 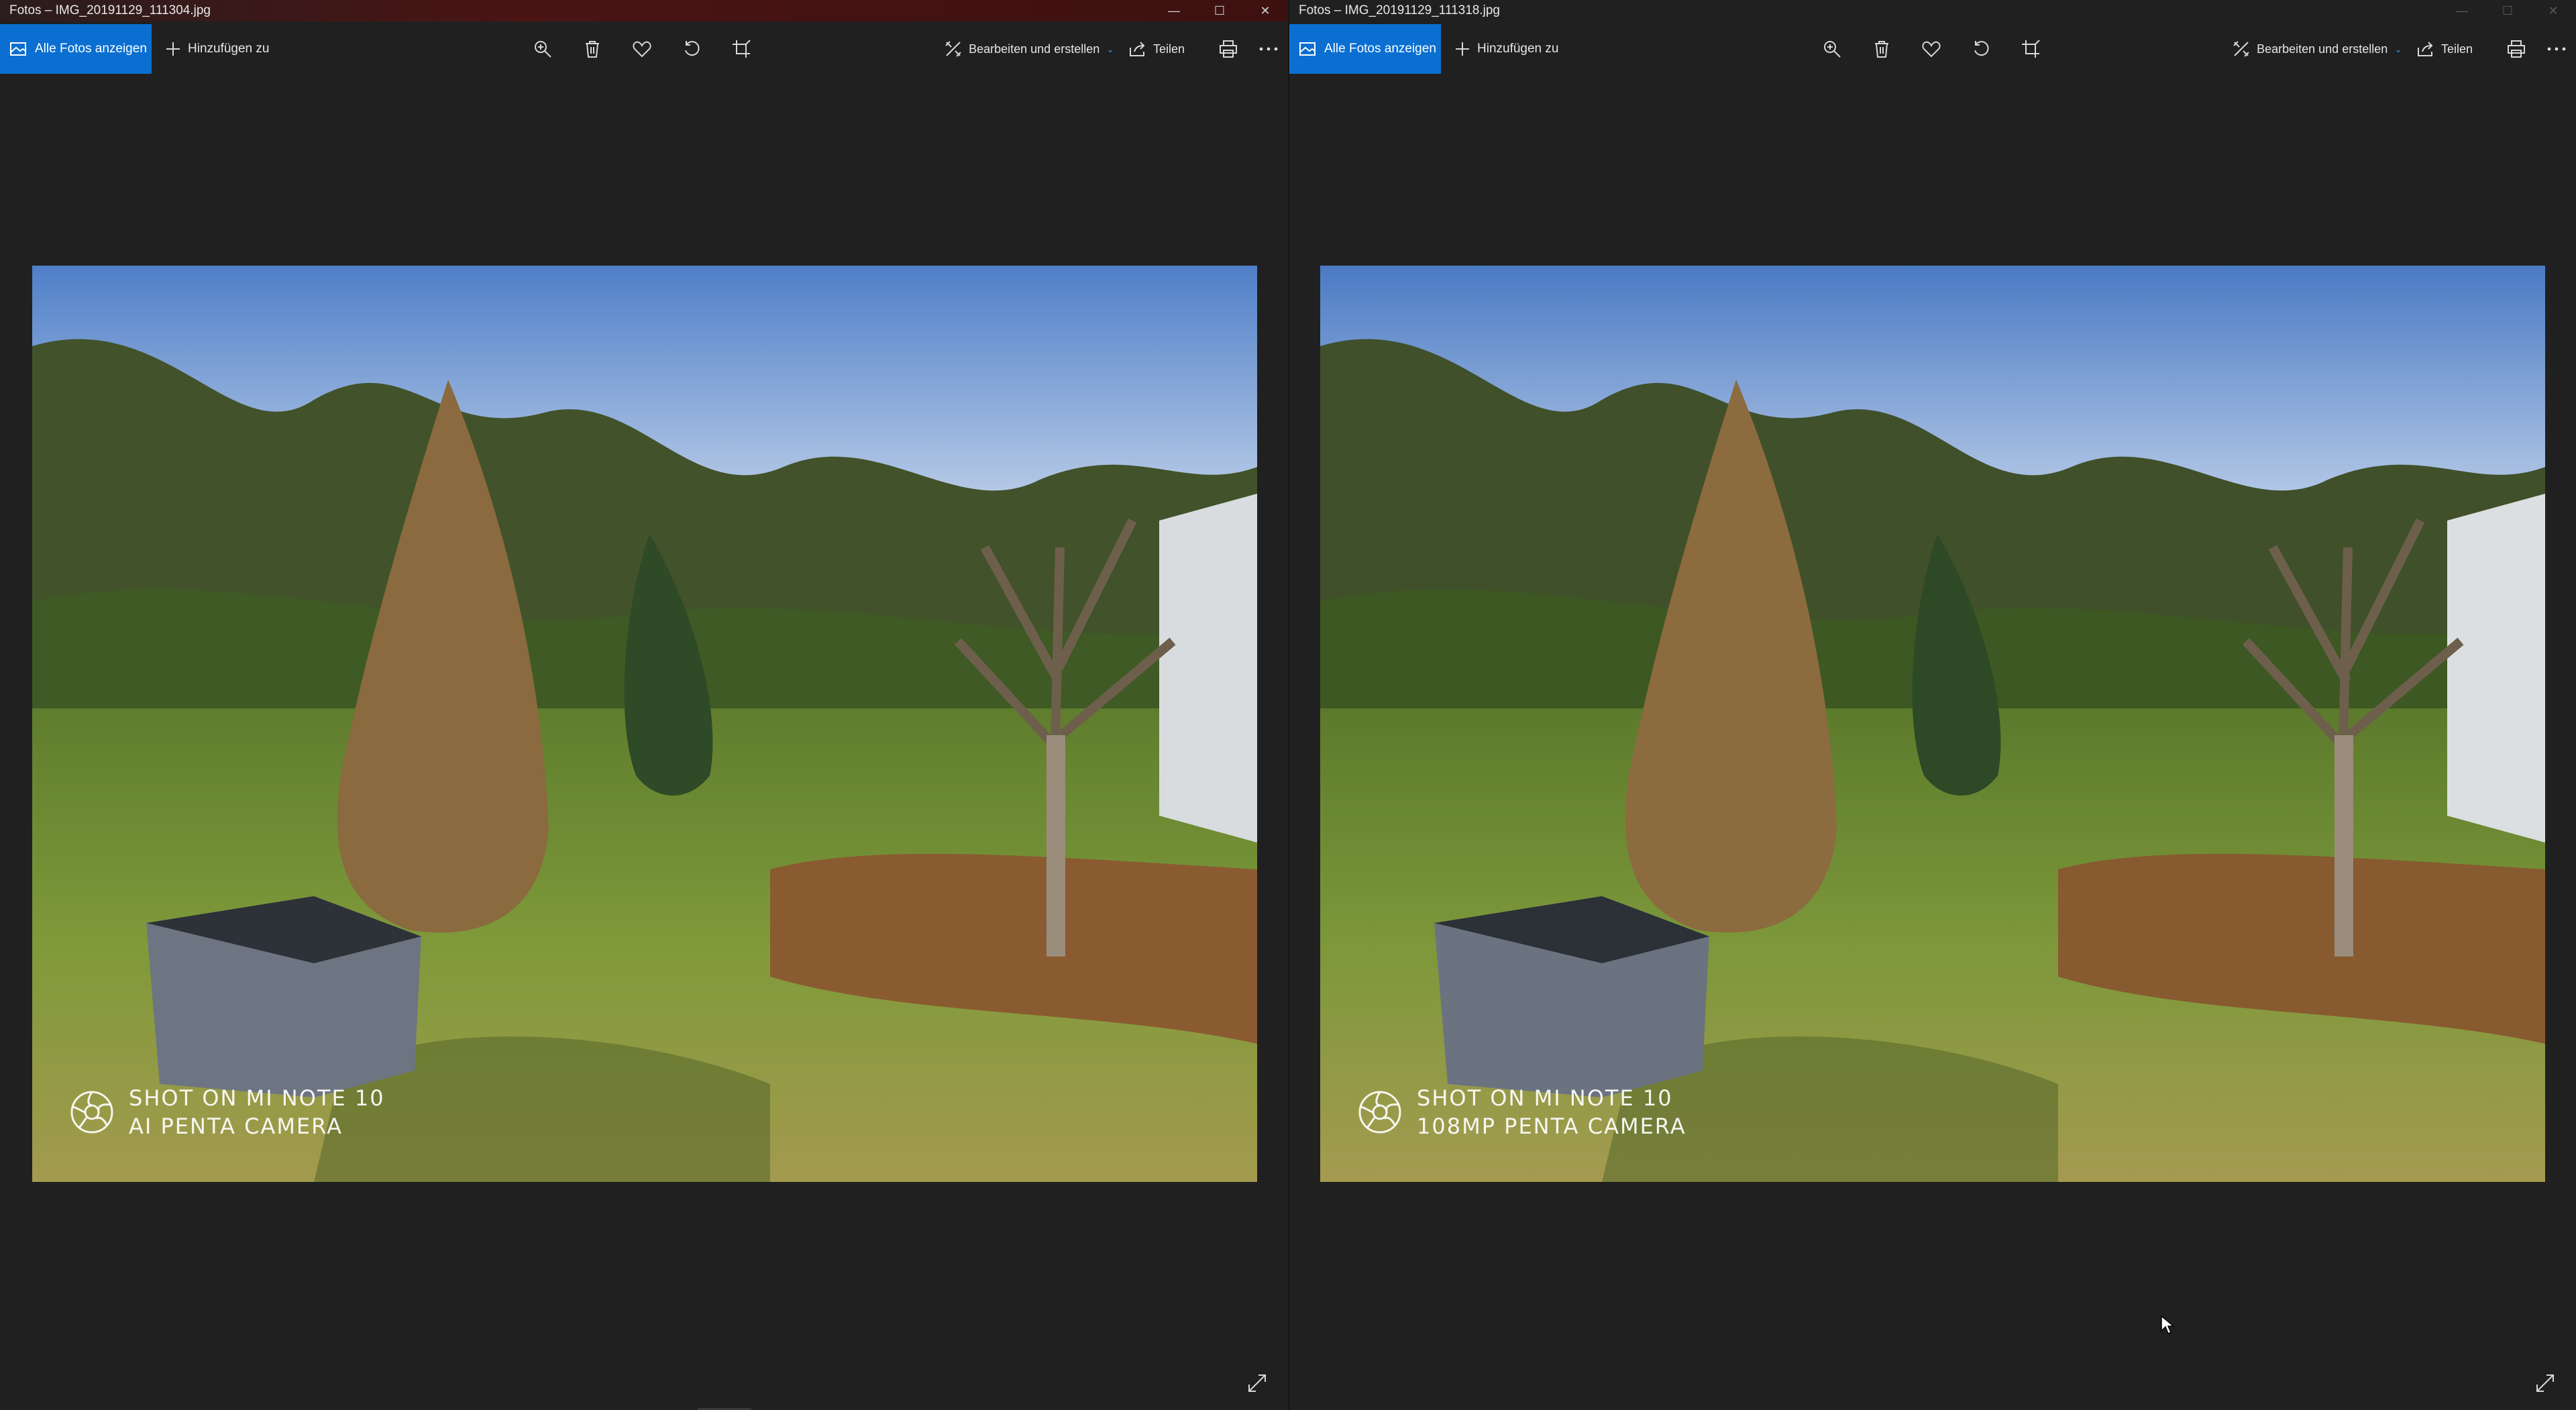 I want to click on camera-watermark: SHOT ON MI NOTE 10 AI PENTA CAMERA, so click(x=227, y=1112).